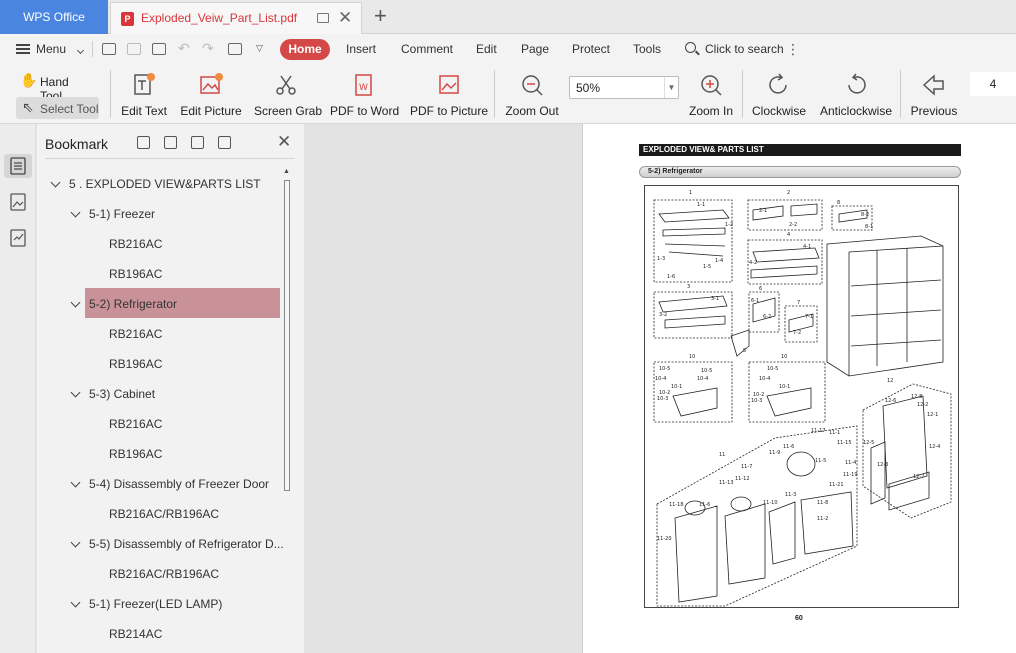 The width and height of the screenshot is (1016, 653). I want to click on menu-insert: Insert, so click(361, 49).